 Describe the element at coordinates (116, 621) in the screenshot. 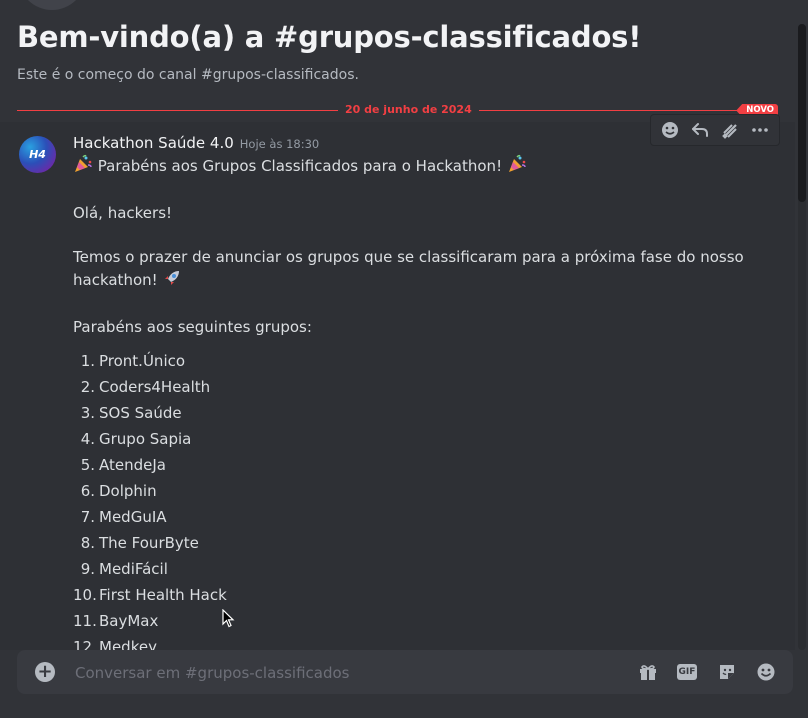

I see `list-item: 11. BayMax` at that location.